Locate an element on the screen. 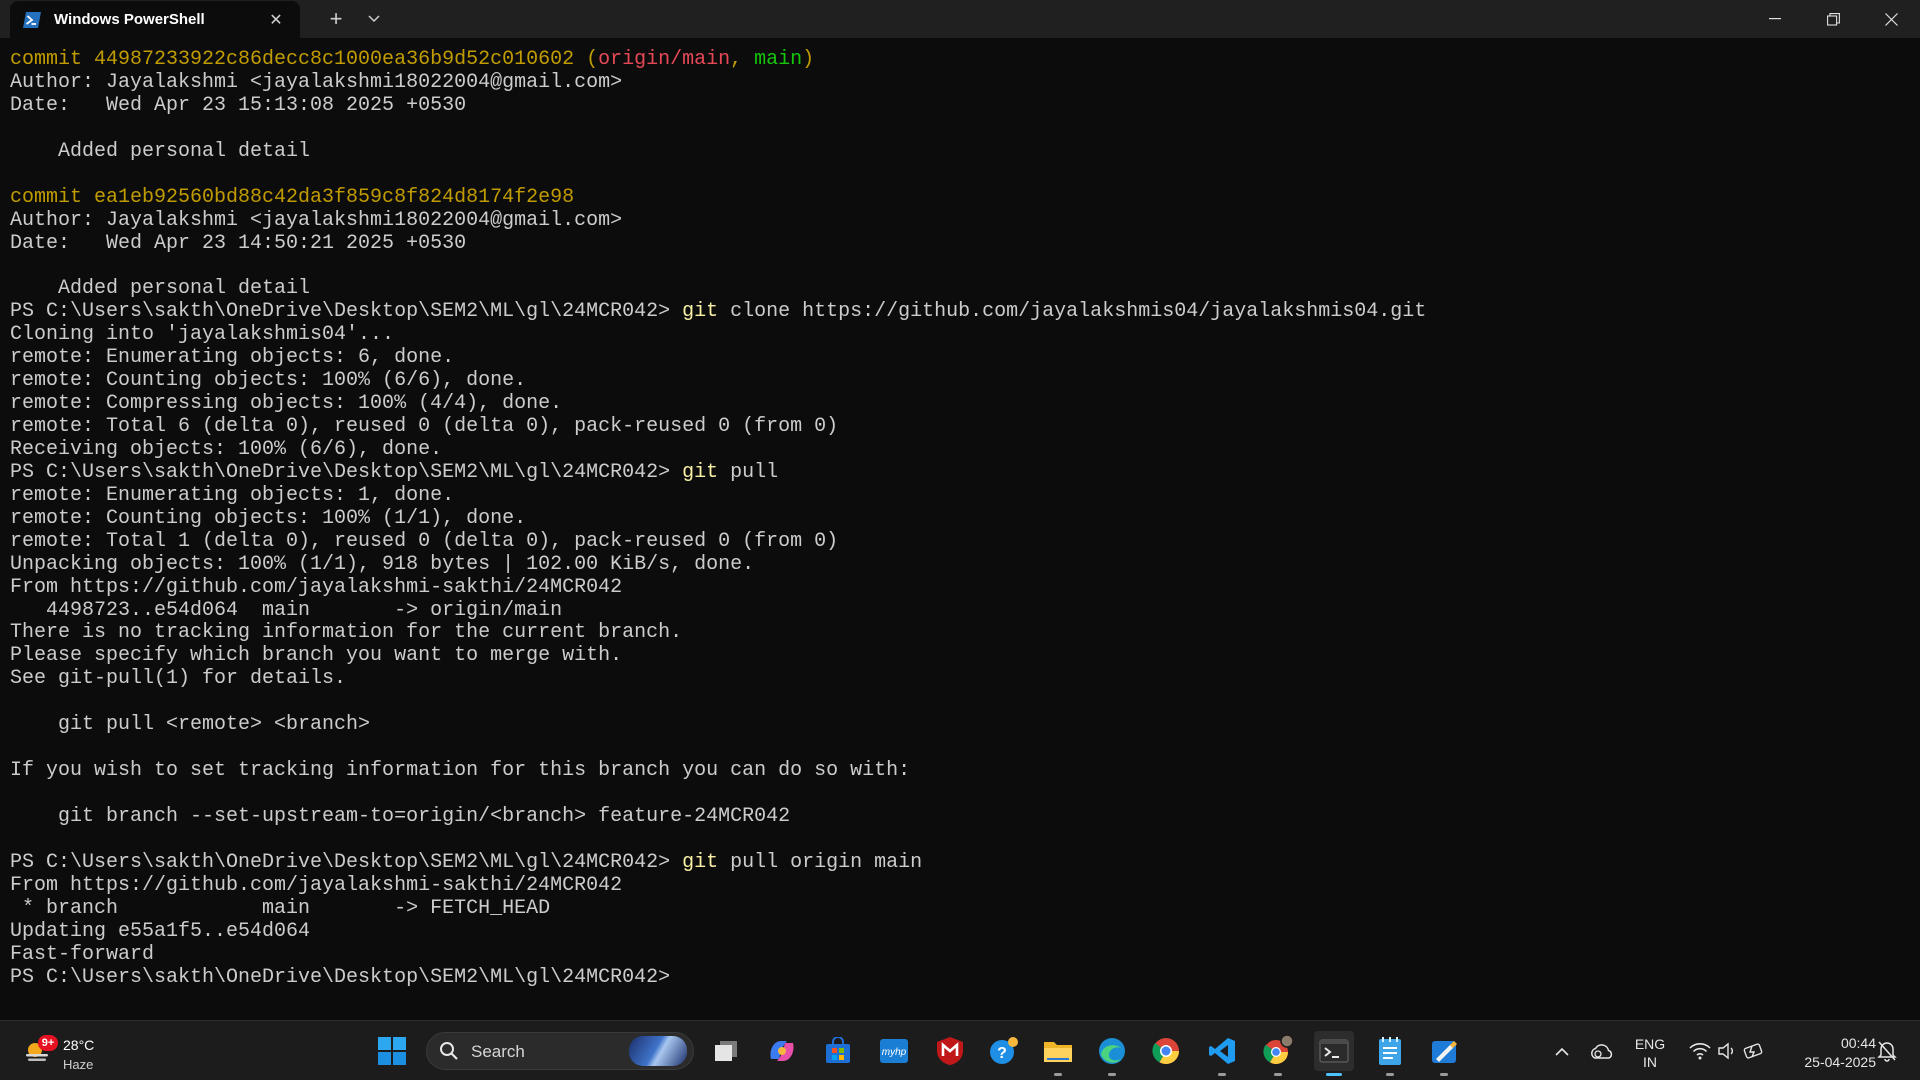  microsoft-store-button is located at coordinates (838, 1051).